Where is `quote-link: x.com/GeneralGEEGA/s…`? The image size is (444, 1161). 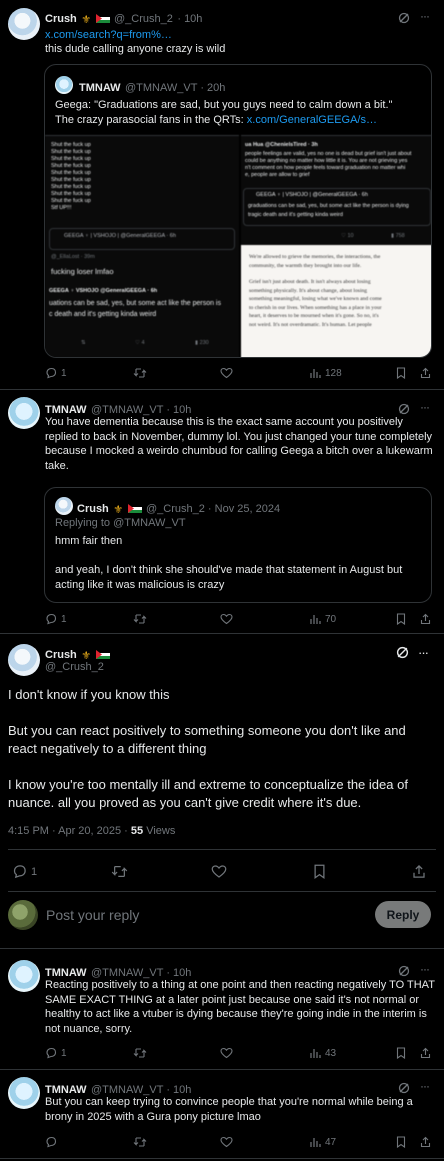 quote-link: x.com/GeneralGEEGA/s… is located at coordinates (312, 120).